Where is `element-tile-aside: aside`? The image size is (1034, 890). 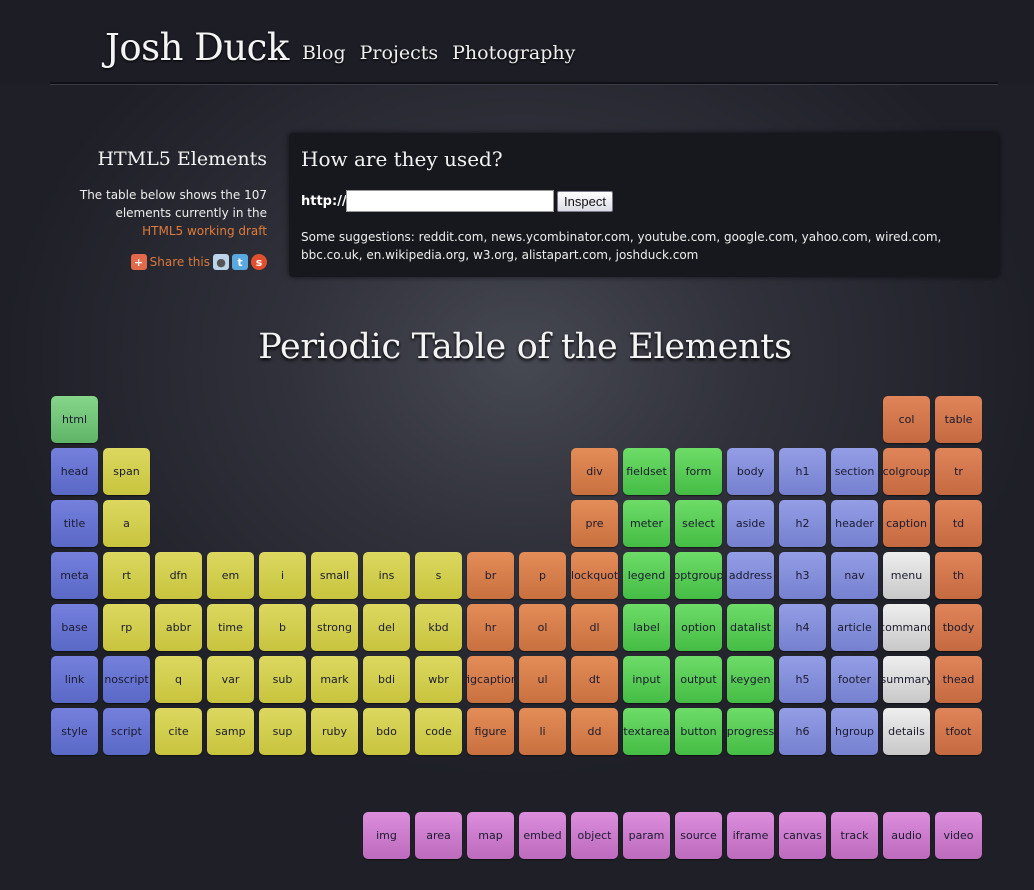
element-tile-aside: aside is located at coordinates (750, 523).